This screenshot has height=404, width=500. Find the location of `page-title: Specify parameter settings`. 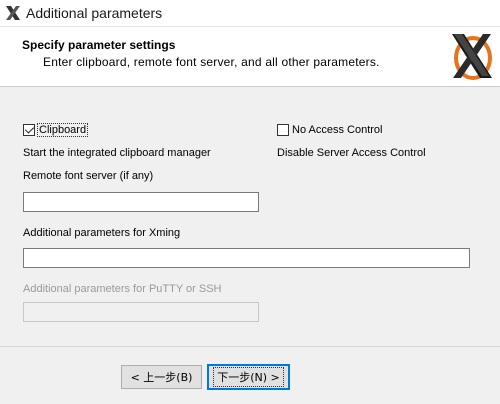

page-title: Specify parameter settings is located at coordinates (99, 45).